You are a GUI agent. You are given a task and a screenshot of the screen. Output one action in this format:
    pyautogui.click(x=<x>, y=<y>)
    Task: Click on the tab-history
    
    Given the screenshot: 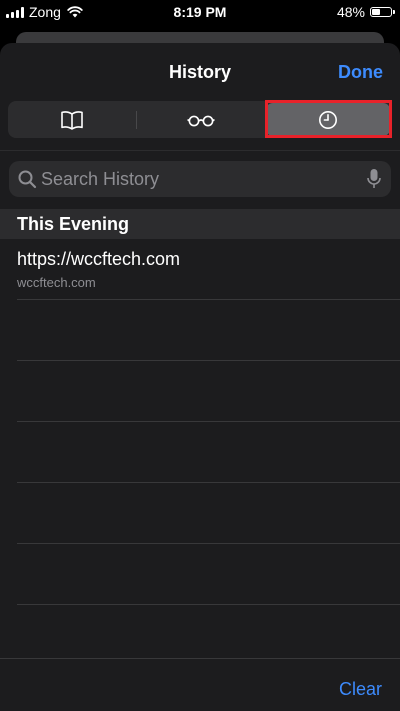 What is the action you would take?
    pyautogui.click(x=328, y=119)
    